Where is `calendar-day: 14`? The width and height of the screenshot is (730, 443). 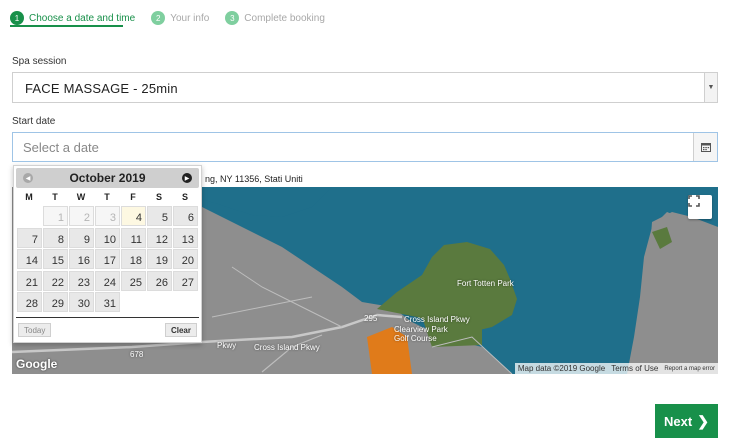 calendar-day: 14 is located at coordinates (29, 259).